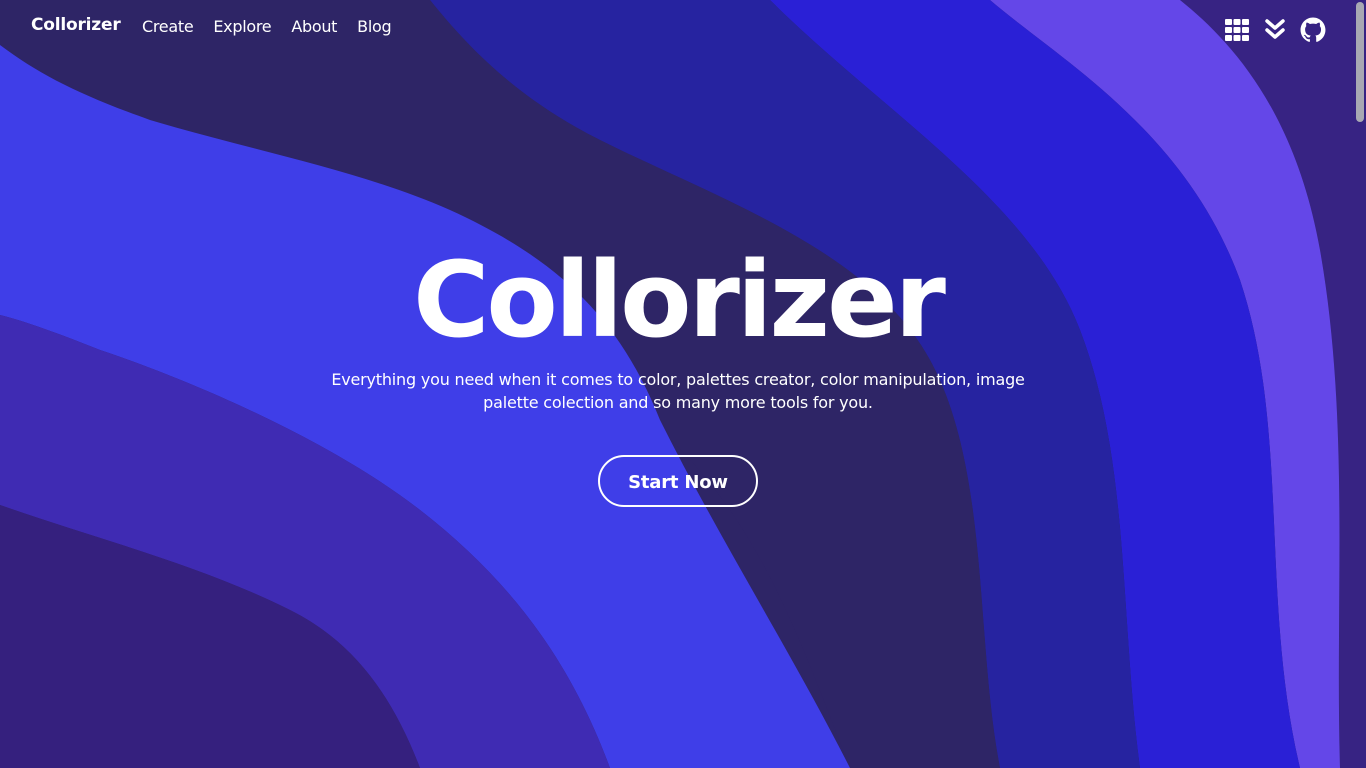 This screenshot has width=1366, height=768. Describe the element at coordinates (1360, 384) in the screenshot. I see `scrollbar` at that location.